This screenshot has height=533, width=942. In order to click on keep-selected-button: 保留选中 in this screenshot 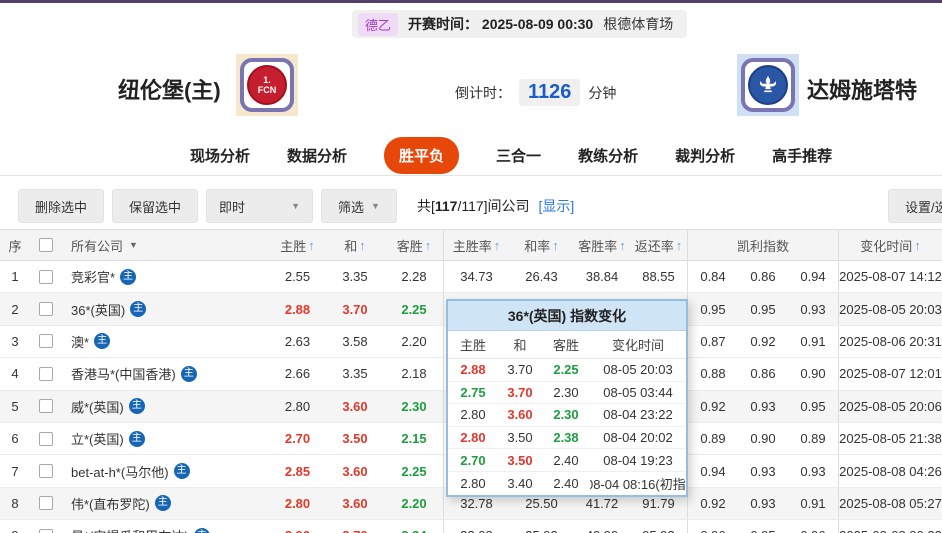, I will do `click(155, 206)`.